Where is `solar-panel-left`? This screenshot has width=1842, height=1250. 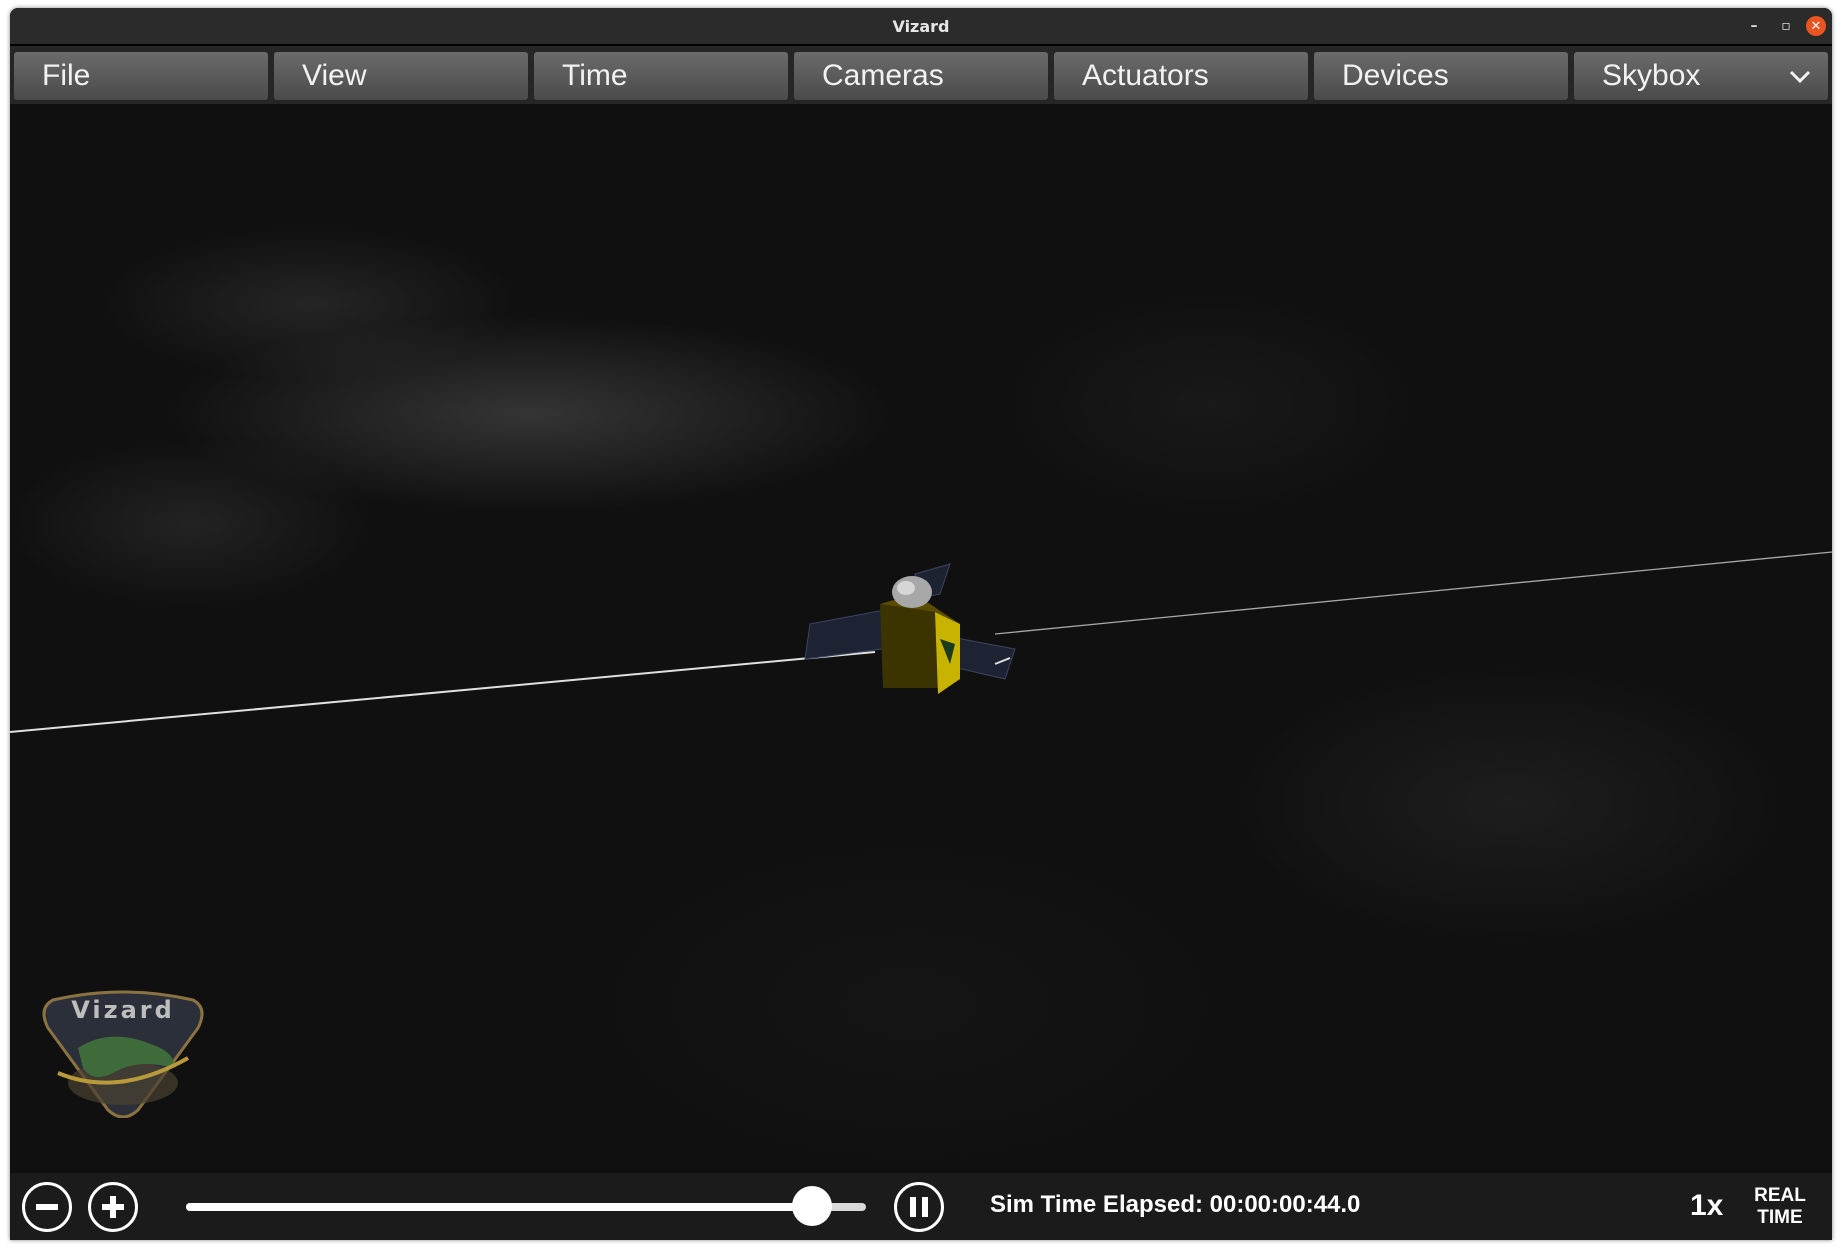 solar-panel-left is located at coordinates (847, 634).